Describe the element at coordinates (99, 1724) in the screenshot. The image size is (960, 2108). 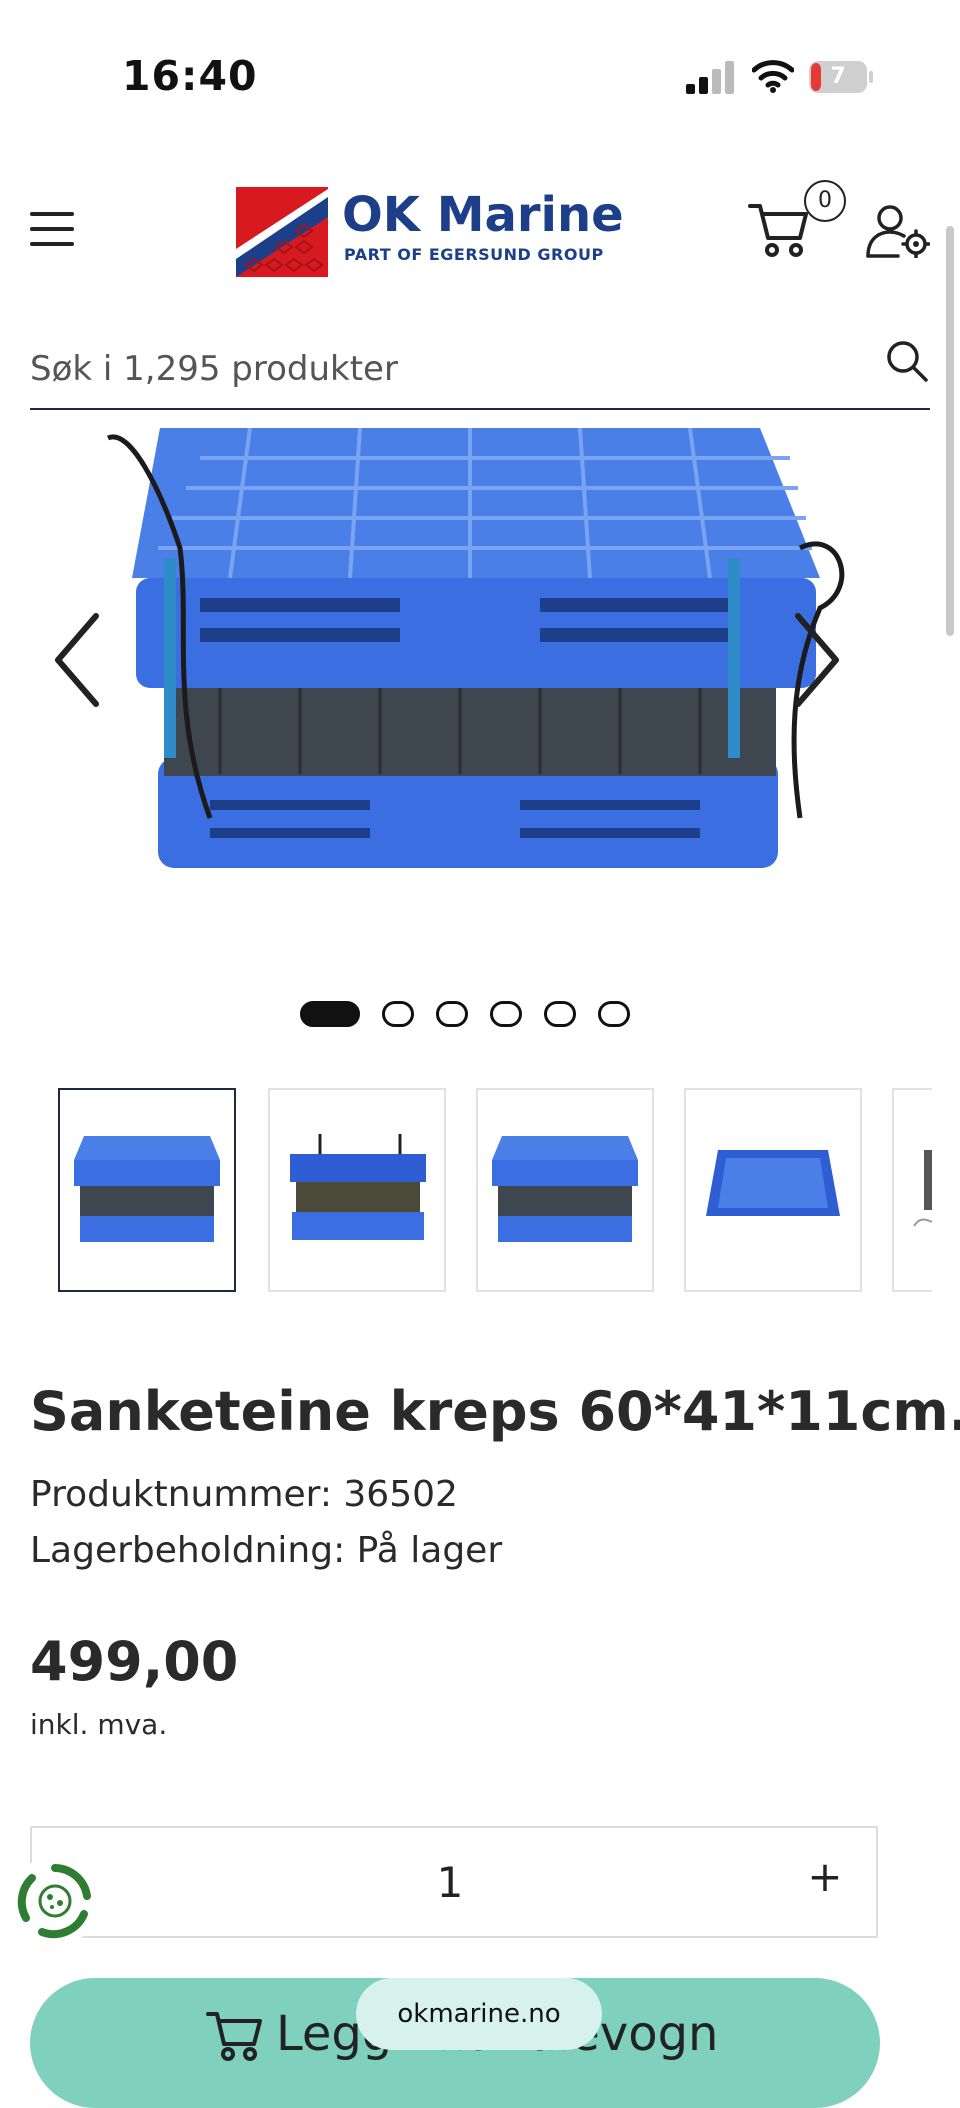
I see `vat-note: inkl. mva.` at that location.